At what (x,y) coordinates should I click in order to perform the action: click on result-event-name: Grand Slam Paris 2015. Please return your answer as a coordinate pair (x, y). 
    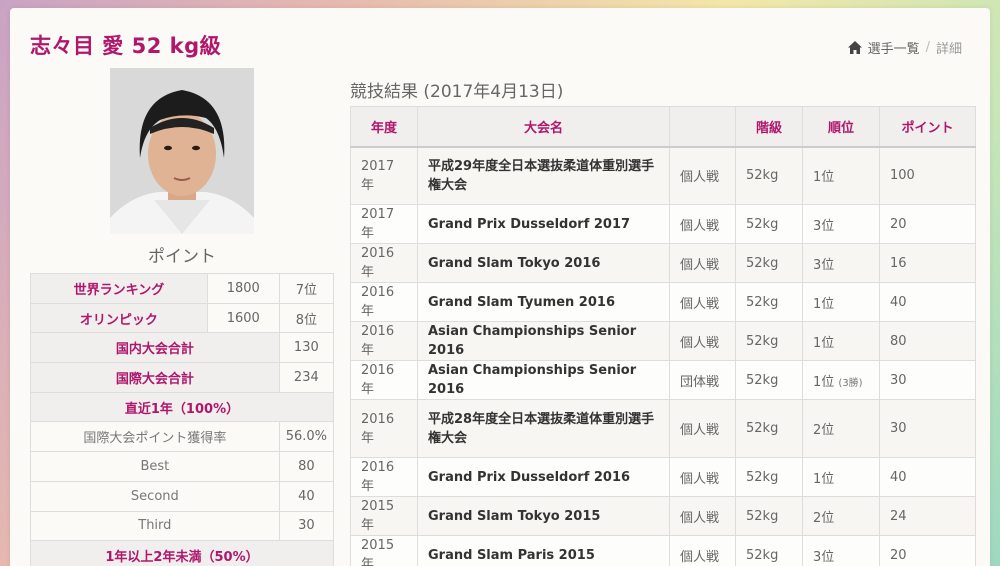
    Looking at the image, I should click on (543, 550).